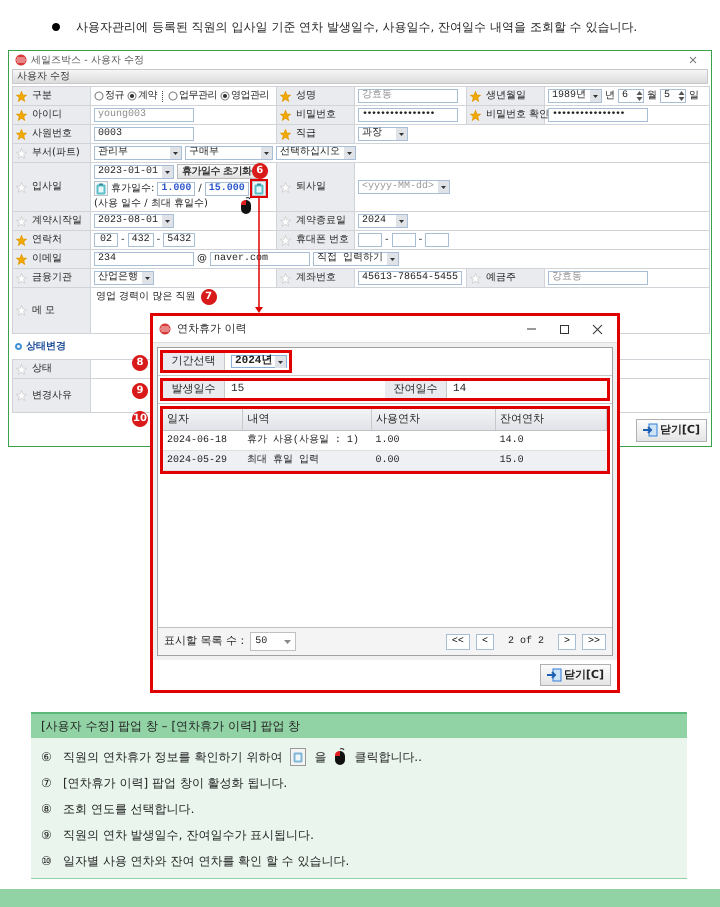  What do you see at coordinates (259, 361) in the screenshot?
I see `dropdown: 2024년` at bounding box center [259, 361].